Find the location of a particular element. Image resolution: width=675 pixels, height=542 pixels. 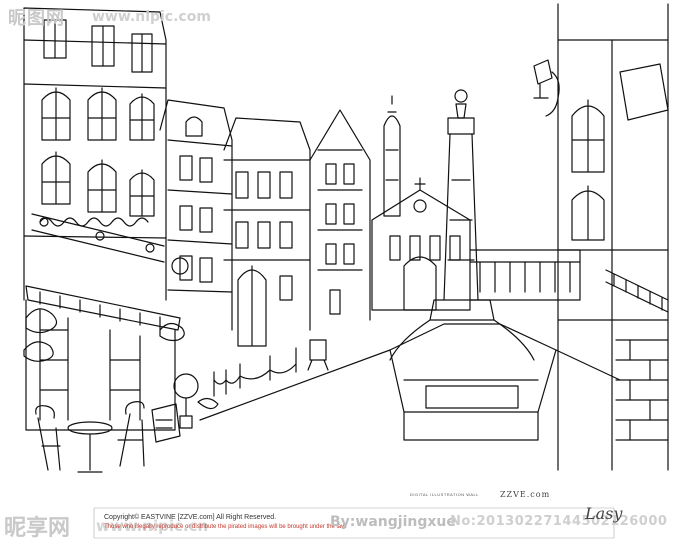

church is located at coordinates (421, 203).